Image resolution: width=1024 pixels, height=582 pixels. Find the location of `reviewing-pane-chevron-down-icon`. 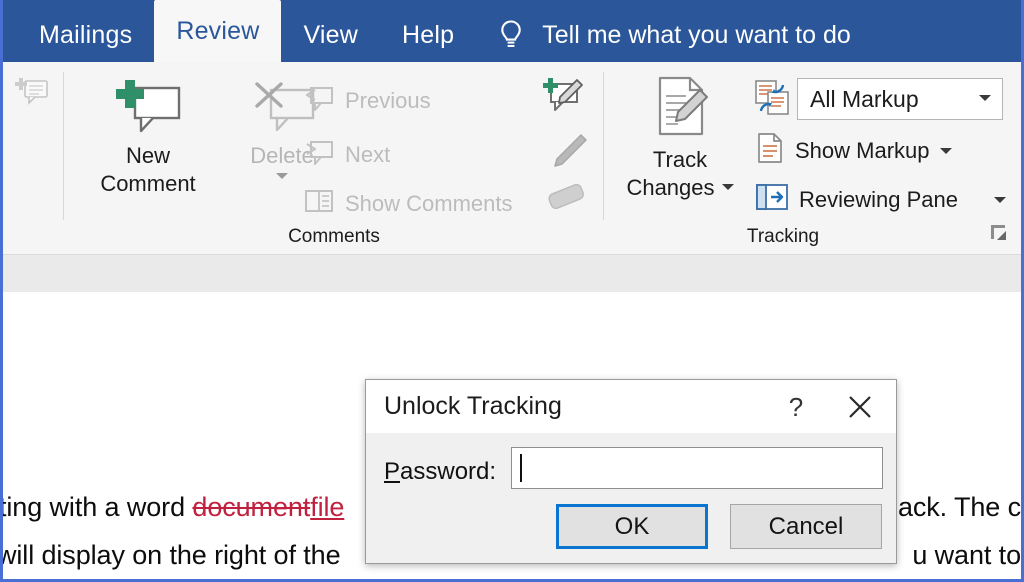

reviewing-pane-chevron-down-icon is located at coordinates (999, 199).